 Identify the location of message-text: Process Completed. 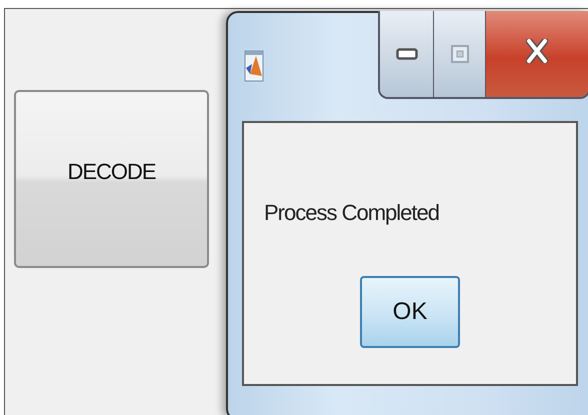
(351, 212).